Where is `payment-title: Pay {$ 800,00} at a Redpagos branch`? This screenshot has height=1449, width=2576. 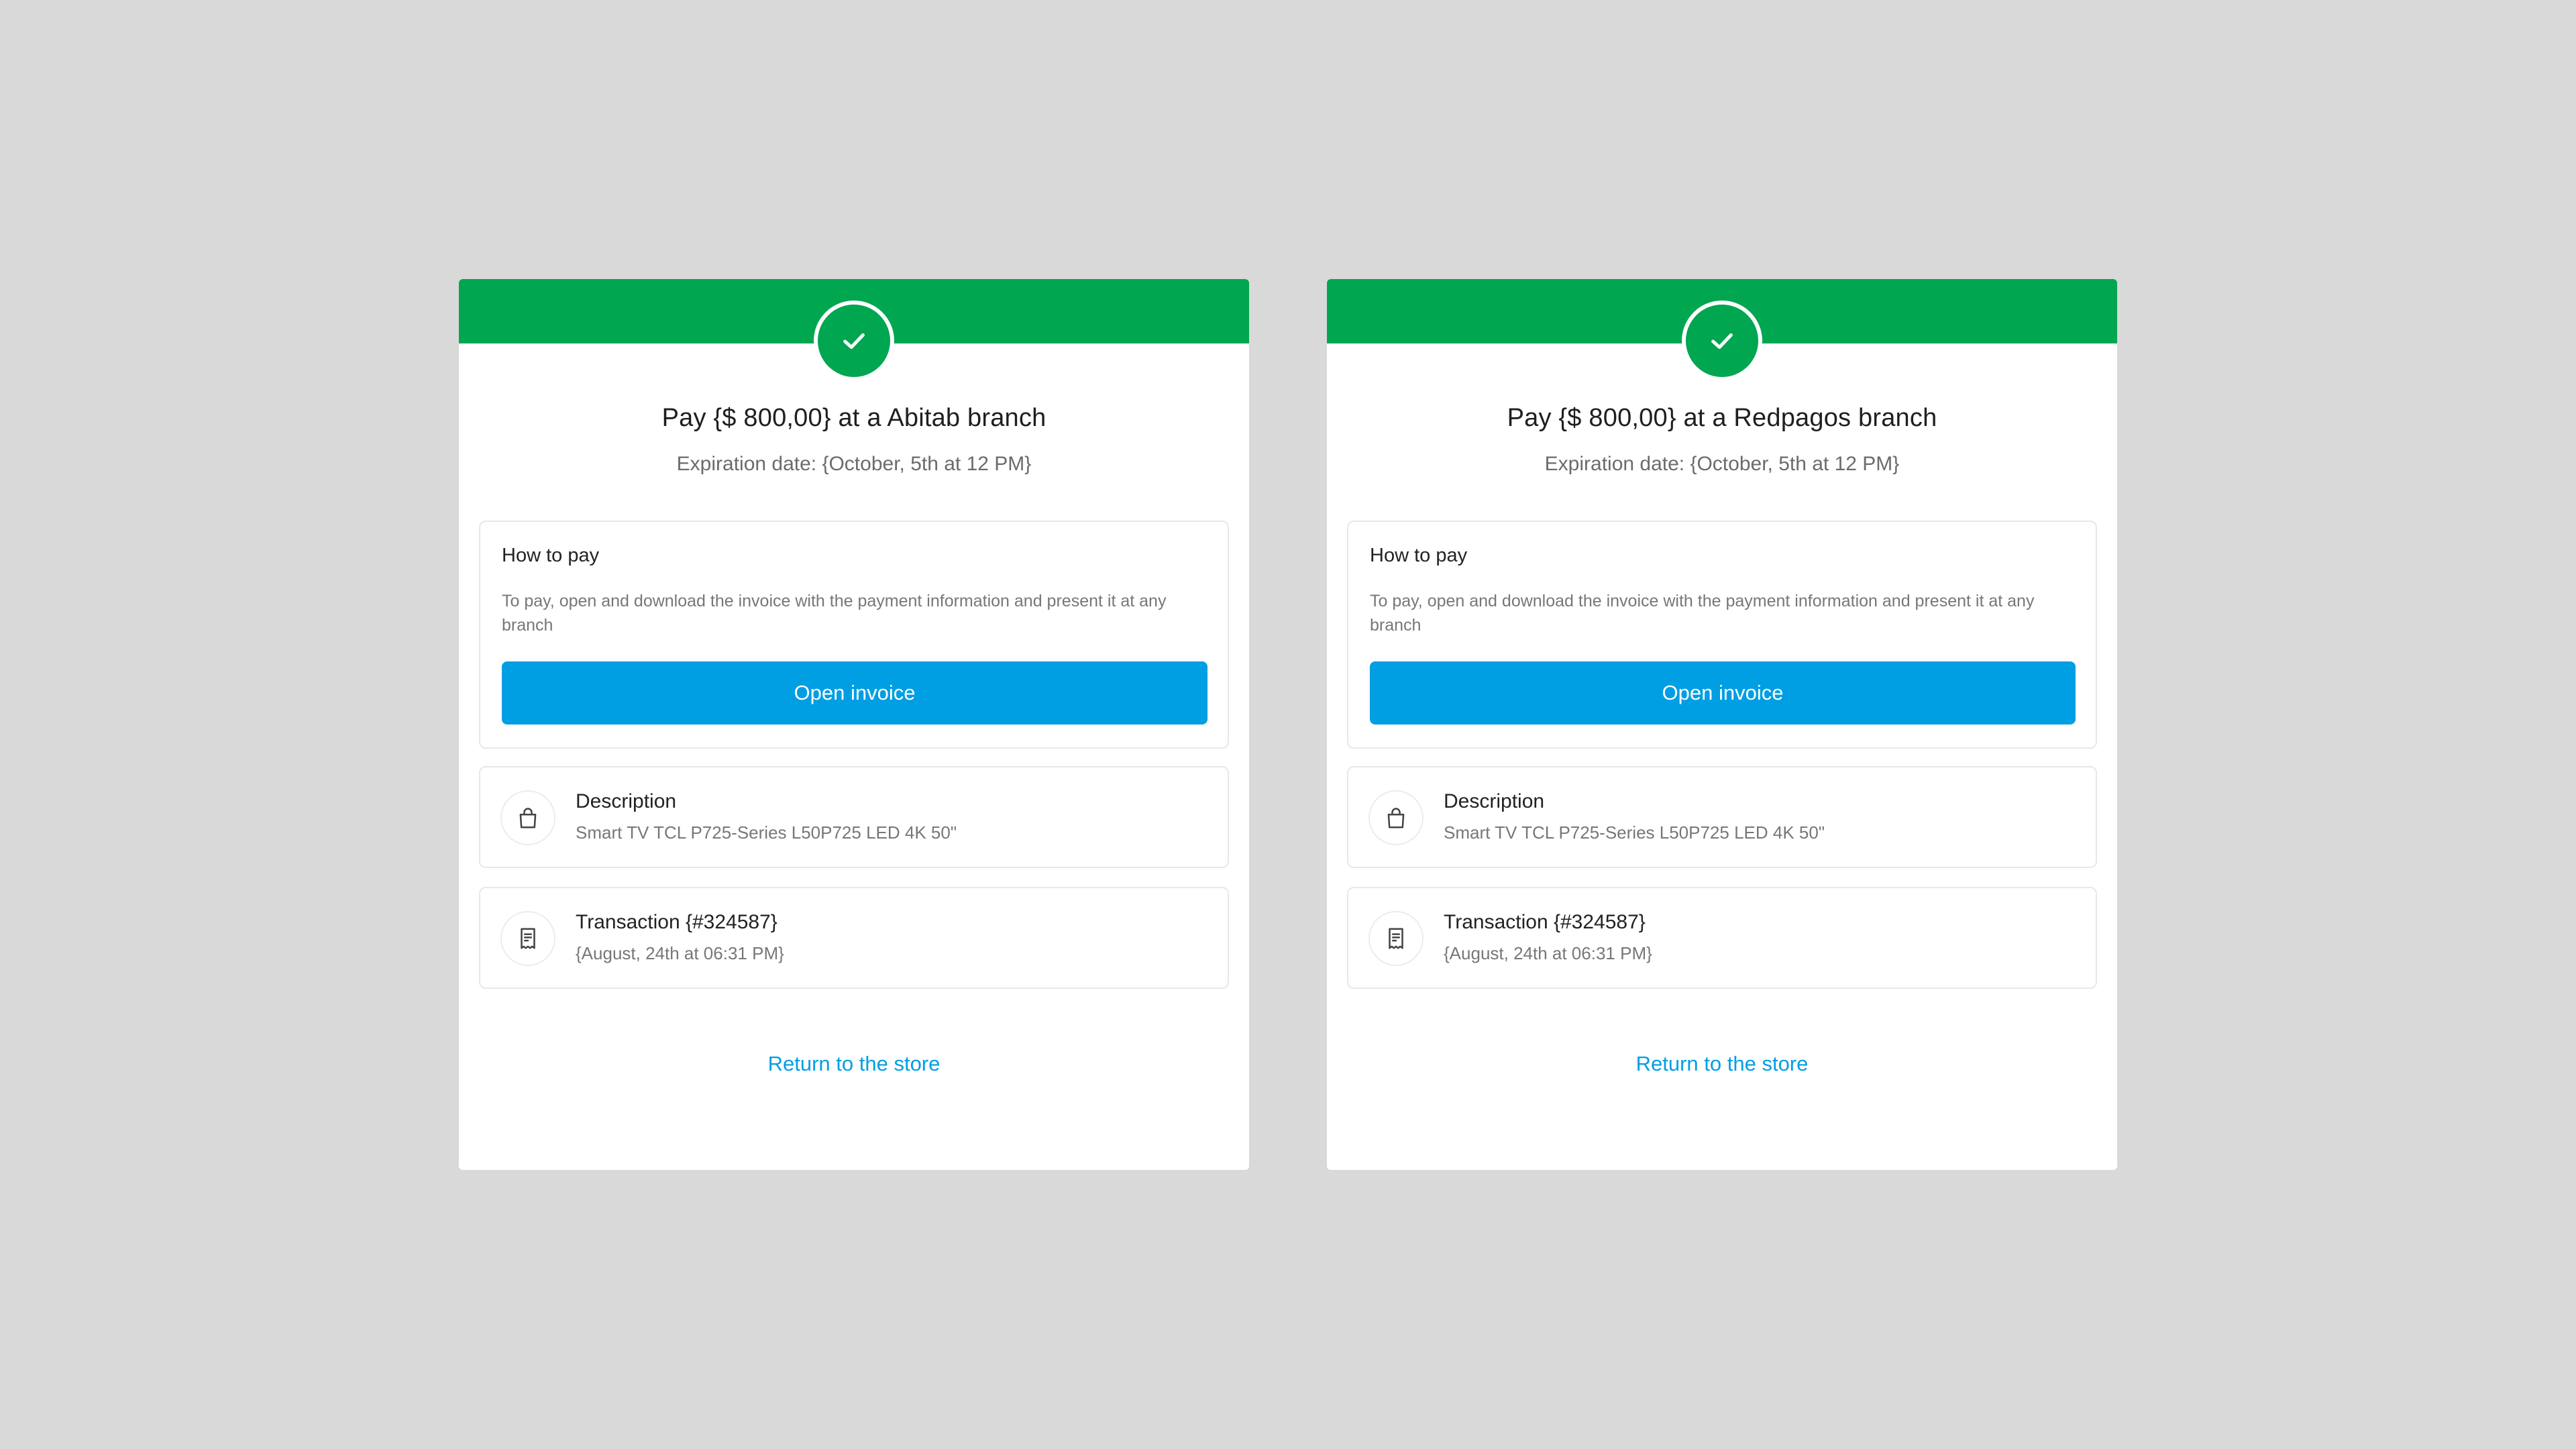 payment-title: Pay {$ 800,00} at a Redpagos branch is located at coordinates (1722, 418).